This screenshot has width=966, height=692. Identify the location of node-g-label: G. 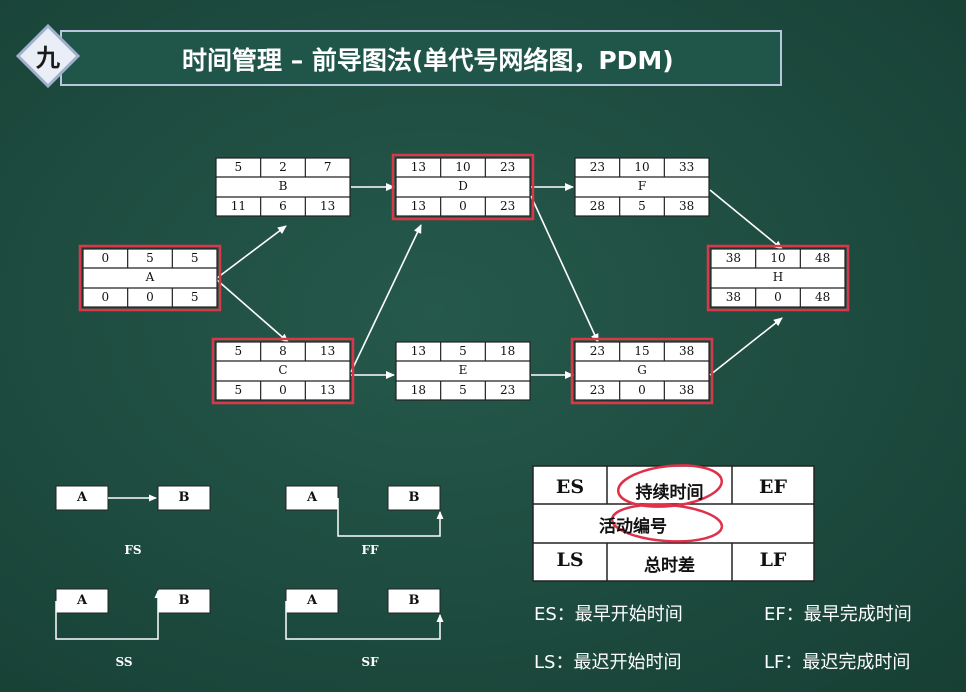
(642, 370).